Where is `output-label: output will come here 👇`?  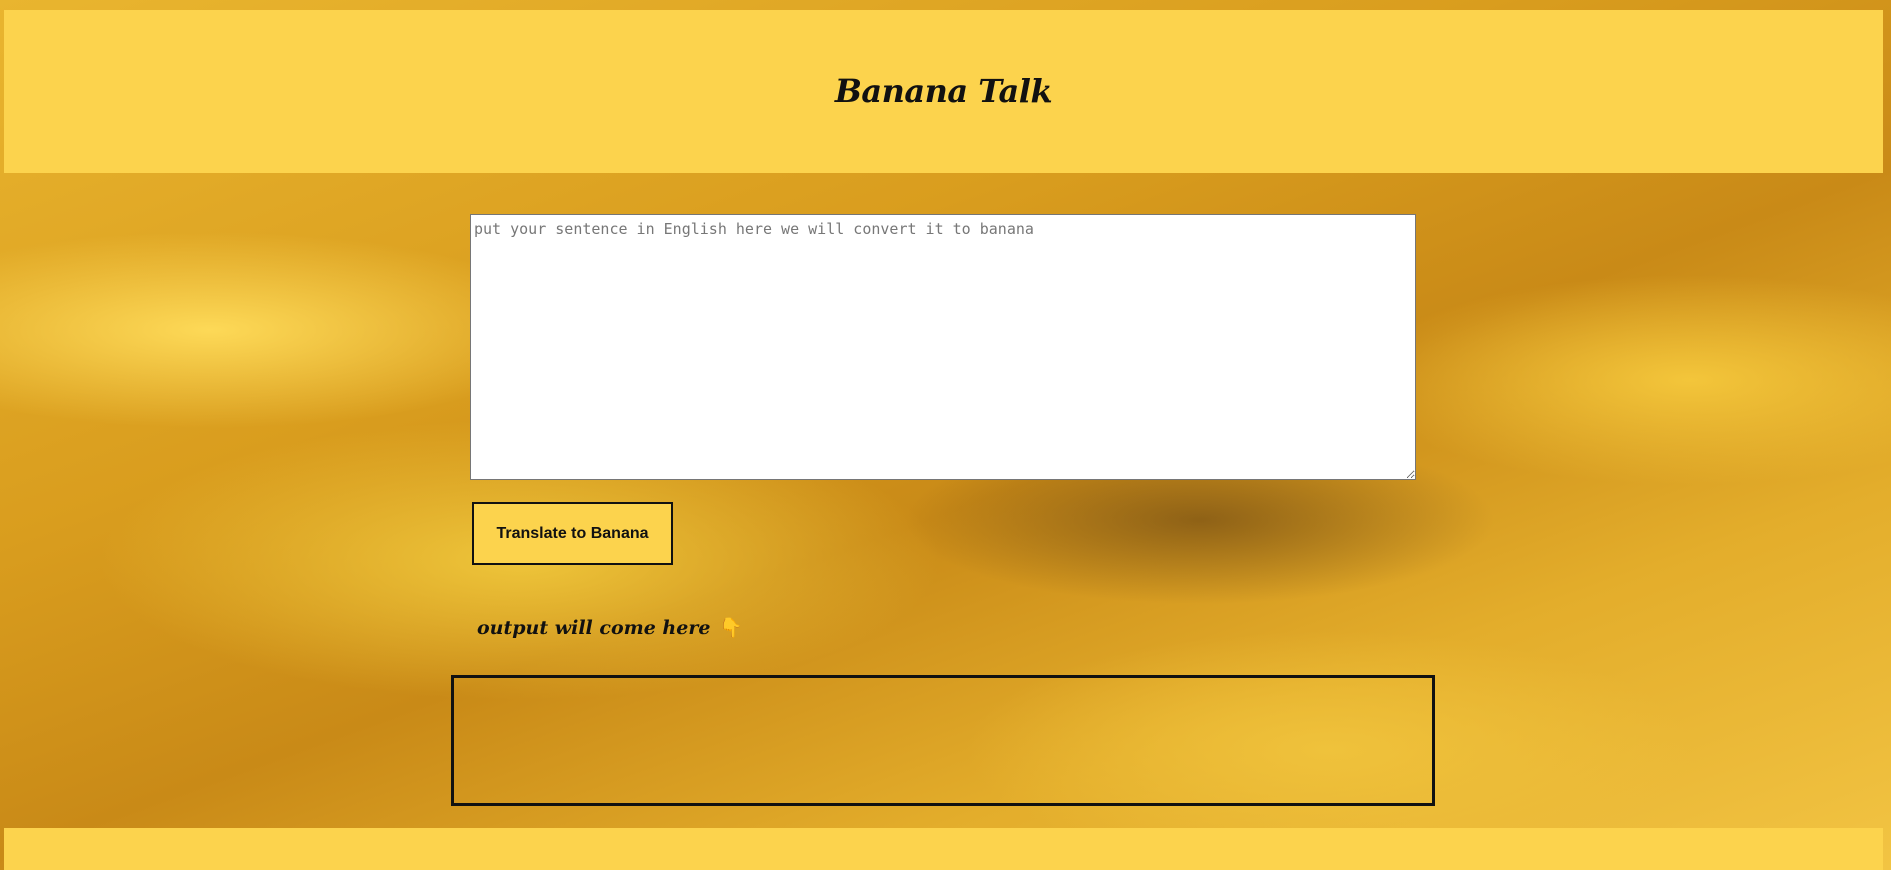 output-label: output will come here 👇 is located at coordinates (610, 627).